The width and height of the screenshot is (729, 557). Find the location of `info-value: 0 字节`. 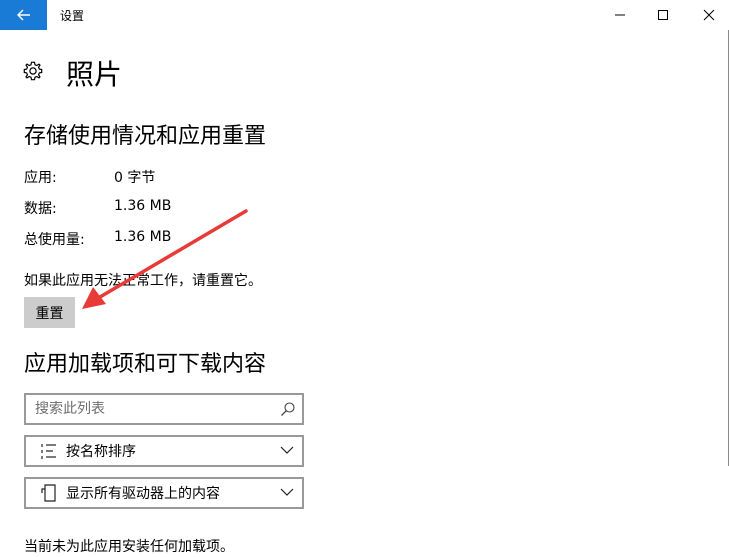

info-value: 0 字节 is located at coordinates (135, 178).